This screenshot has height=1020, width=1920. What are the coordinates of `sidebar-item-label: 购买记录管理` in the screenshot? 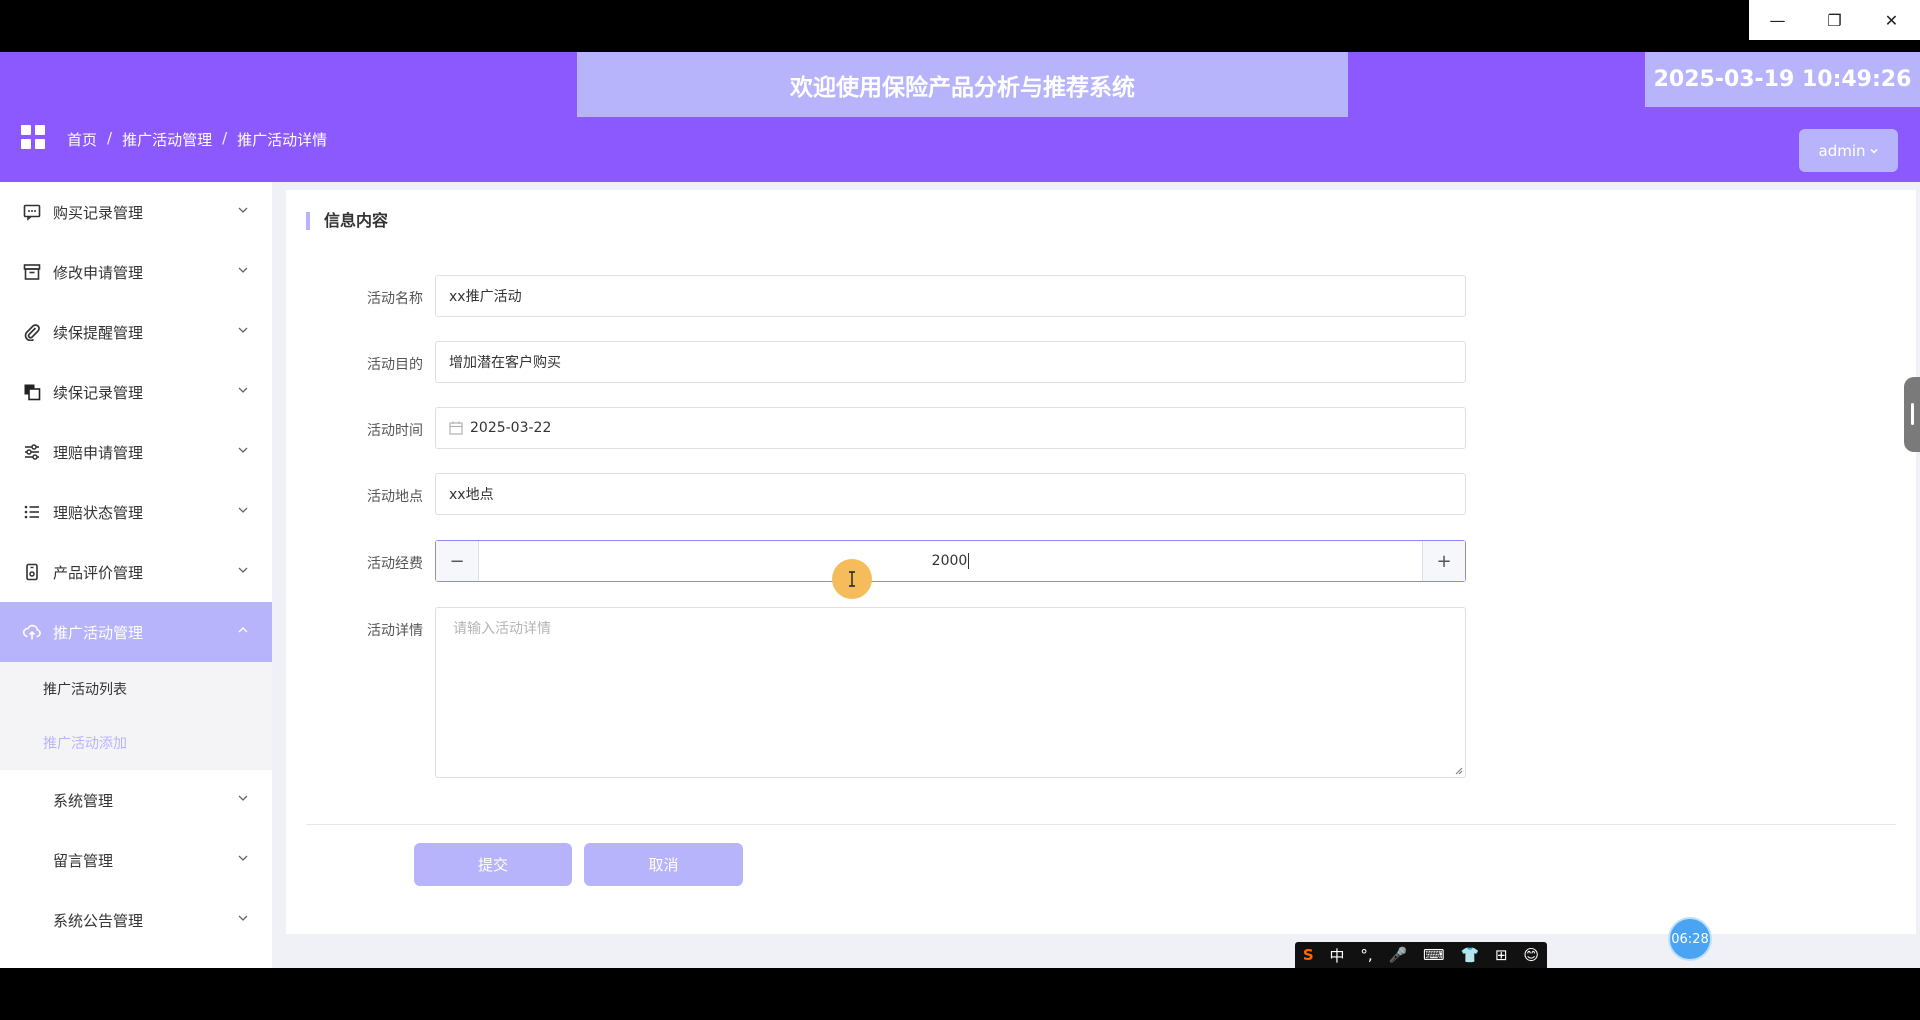 It's located at (98, 212).